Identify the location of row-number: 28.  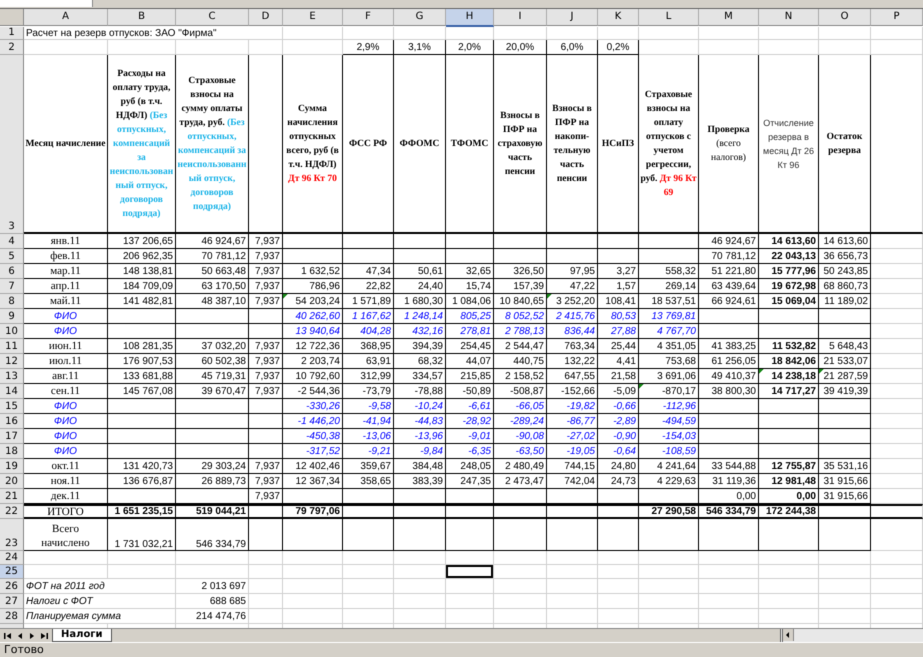
(12, 616).